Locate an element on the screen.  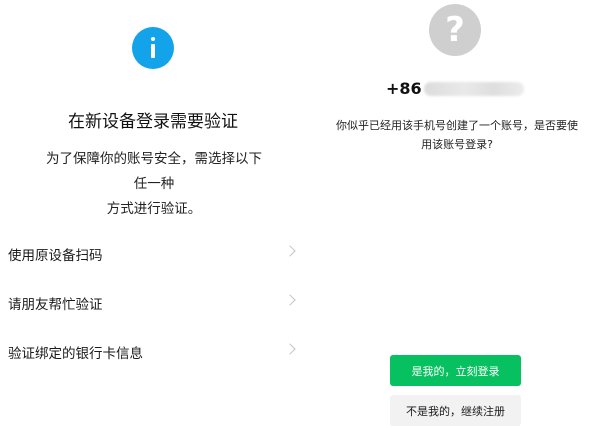
info-icon is located at coordinates (153, 48).